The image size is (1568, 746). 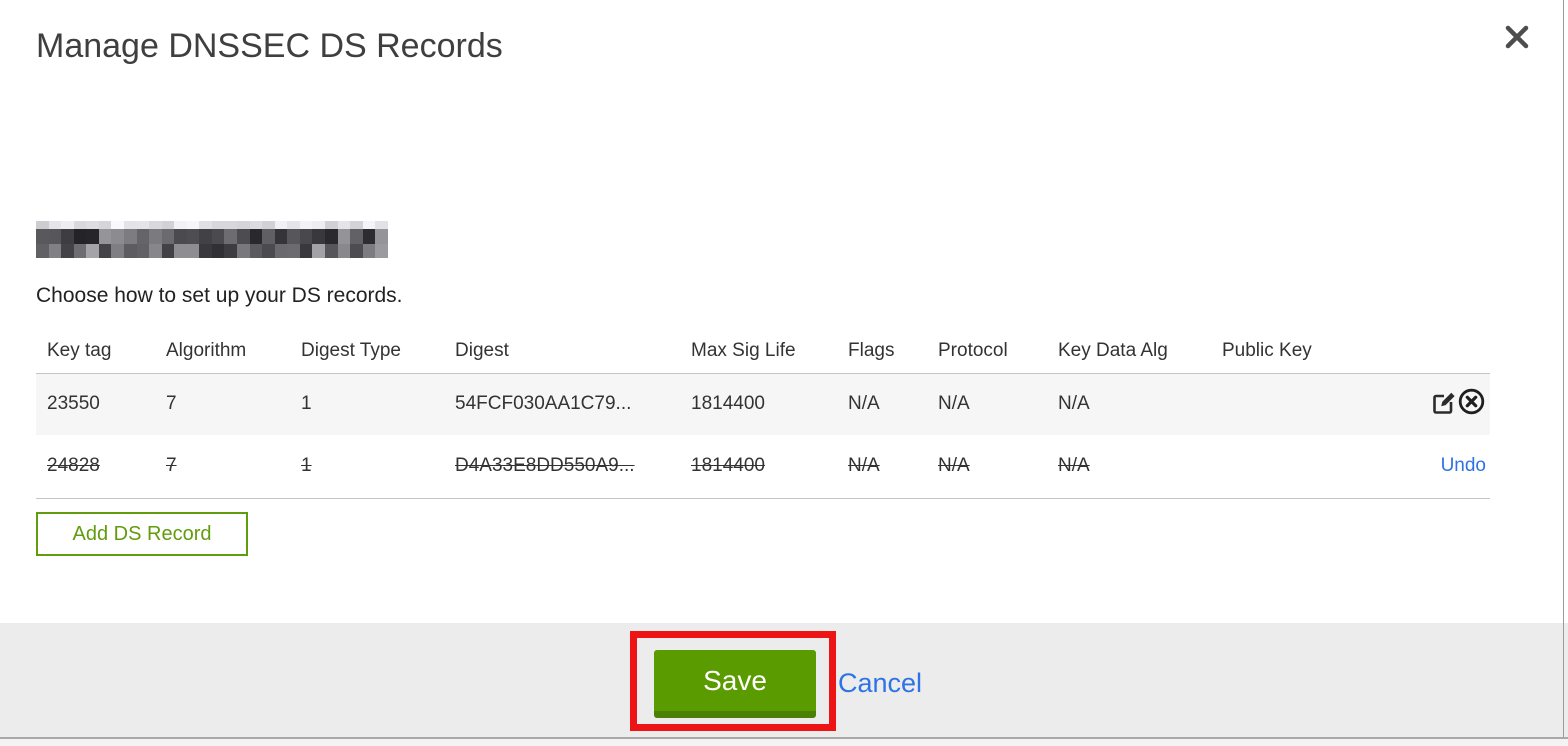 What do you see at coordinates (735, 684) in the screenshot?
I see `save-button: Save` at bounding box center [735, 684].